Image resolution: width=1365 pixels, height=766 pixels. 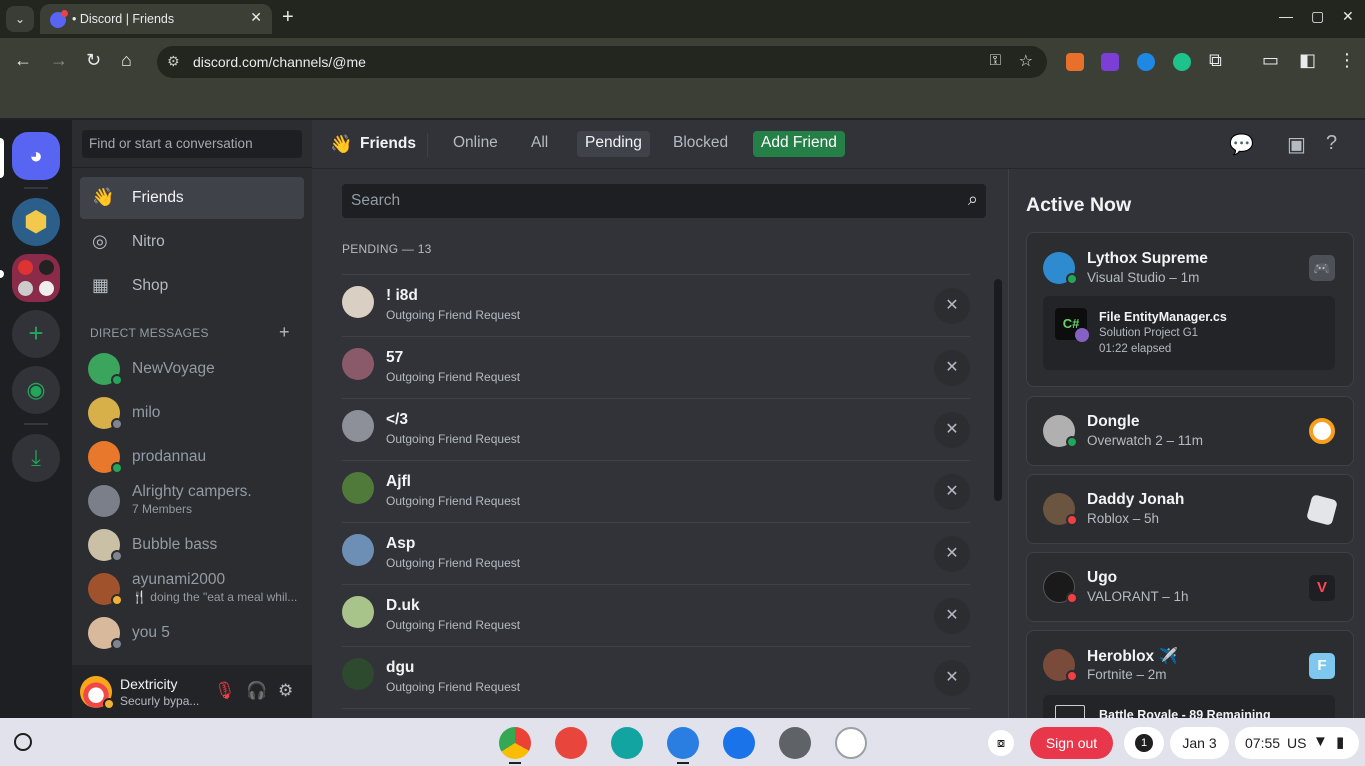 I want to click on maximize-button: ▢, so click(x=1317, y=16).